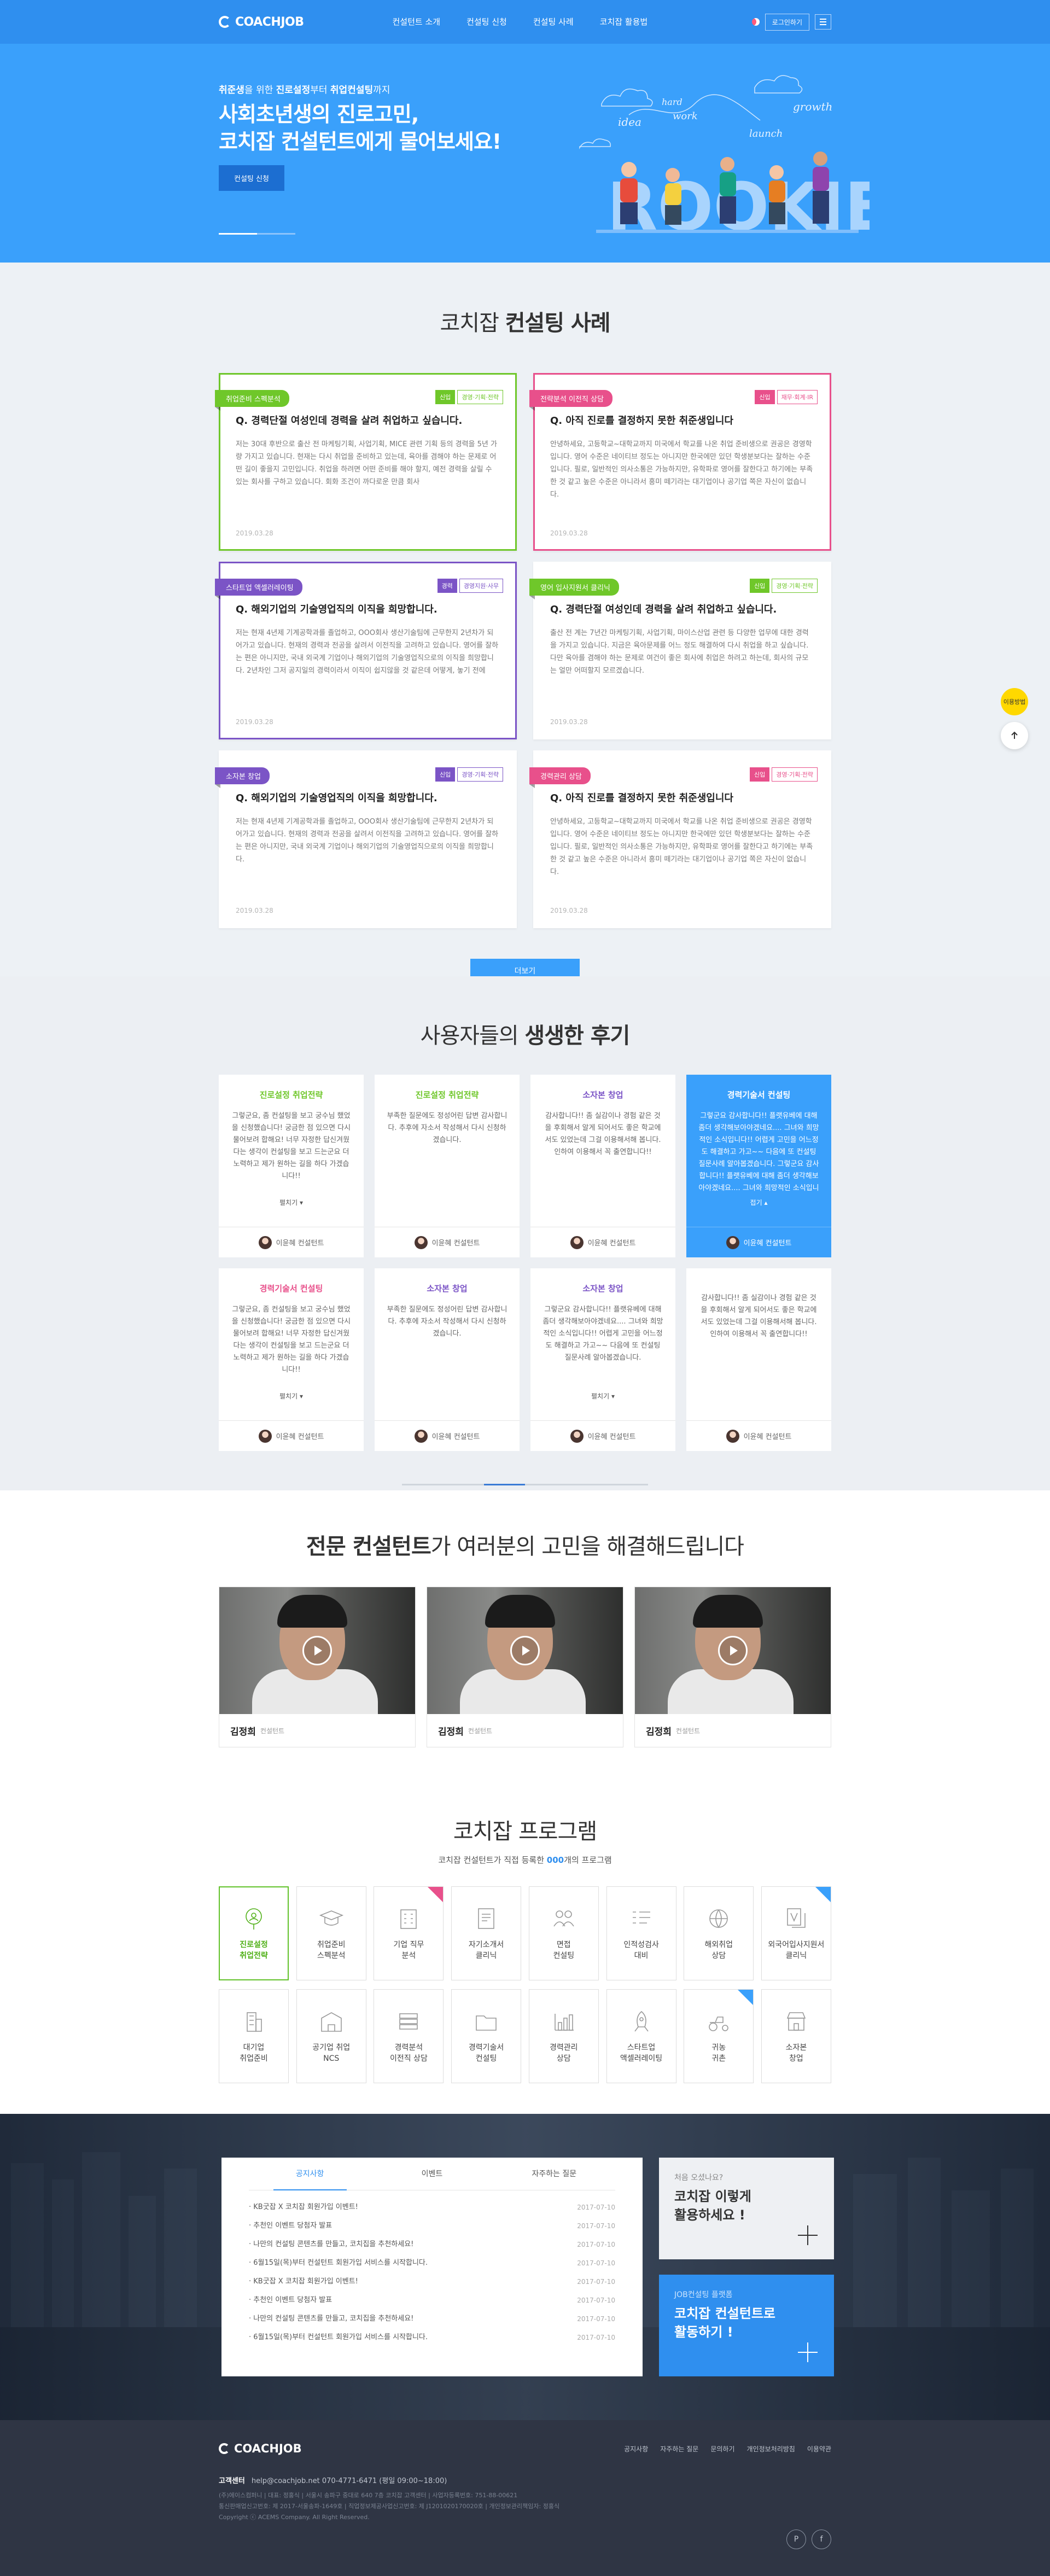 The width and height of the screenshot is (1050, 2576). Describe the element at coordinates (722, 2448) in the screenshot. I see `footer-link: 문의하기` at that location.